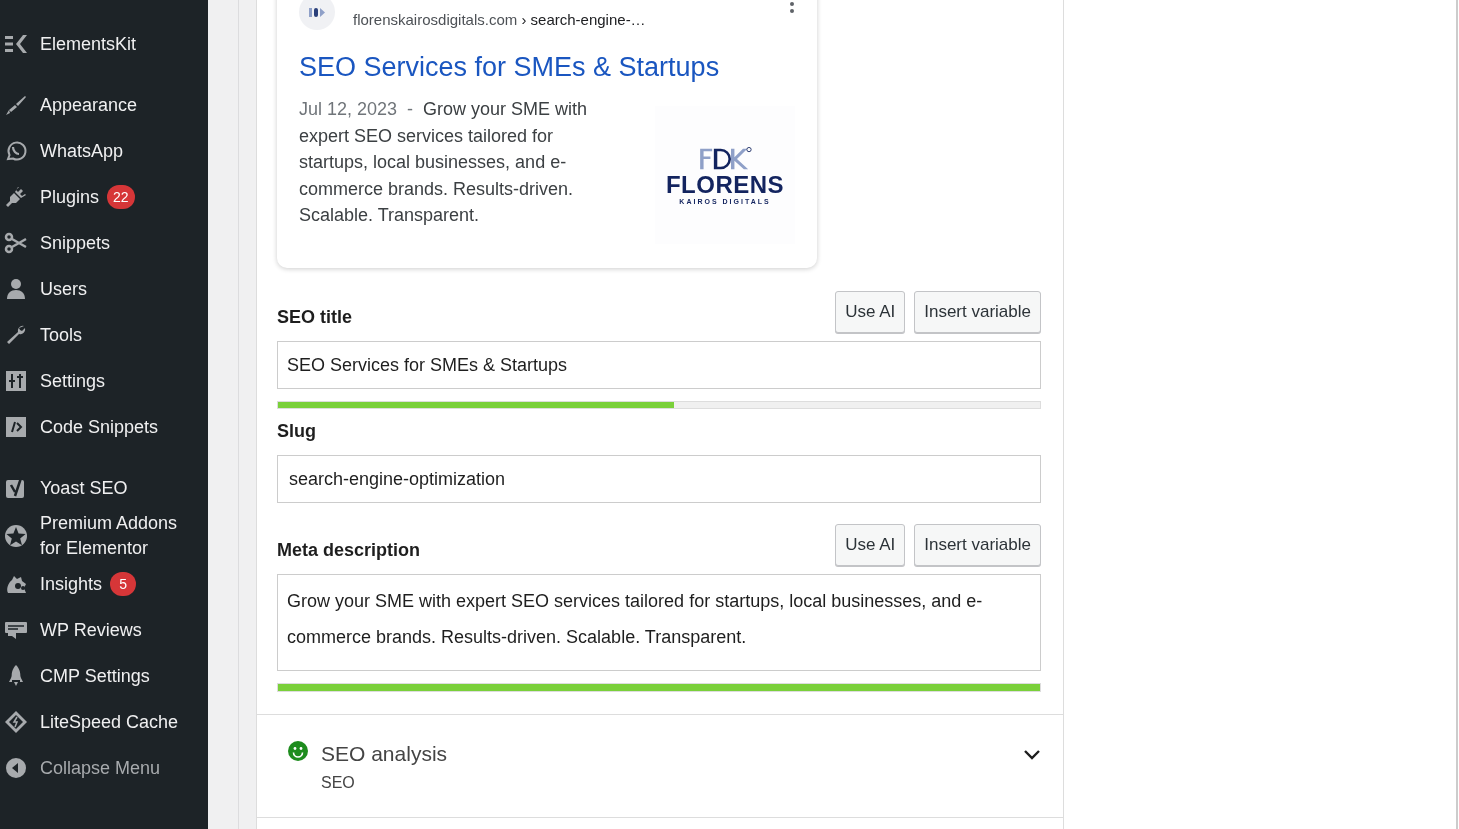  What do you see at coordinates (123, 584) in the screenshot?
I see `count-badge: 5` at bounding box center [123, 584].